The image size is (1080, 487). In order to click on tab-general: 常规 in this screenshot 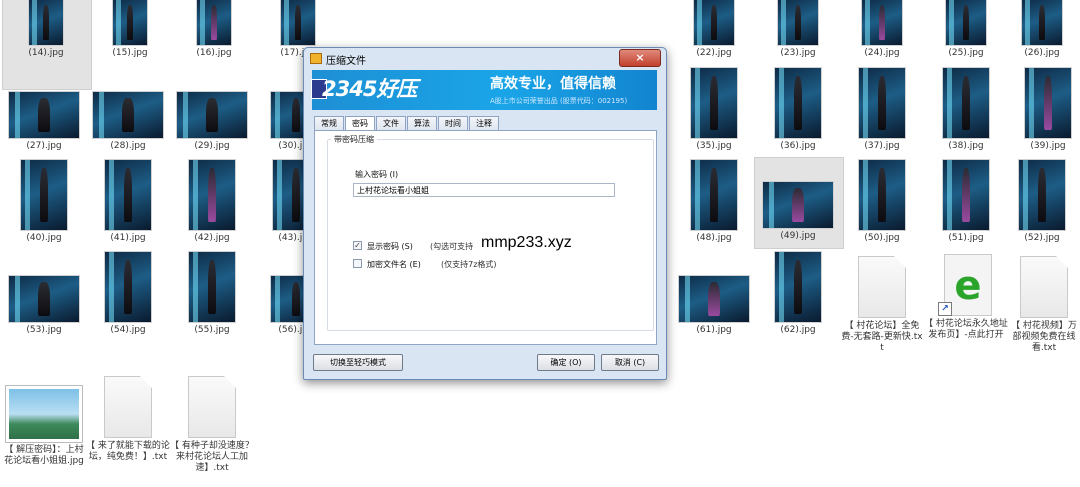, I will do `click(329, 123)`.